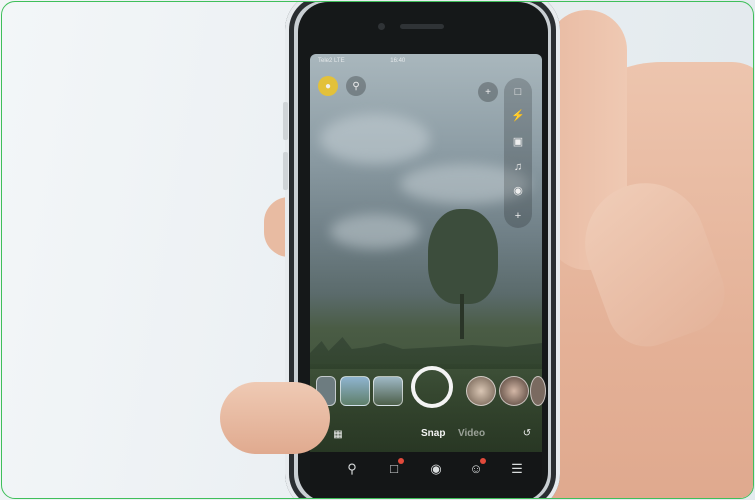 The width and height of the screenshot is (755, 500). What do you see at coordinates (436, 469) in the screenshot?
I see `camera-icon: ◉` at bounding box center [436, 469].